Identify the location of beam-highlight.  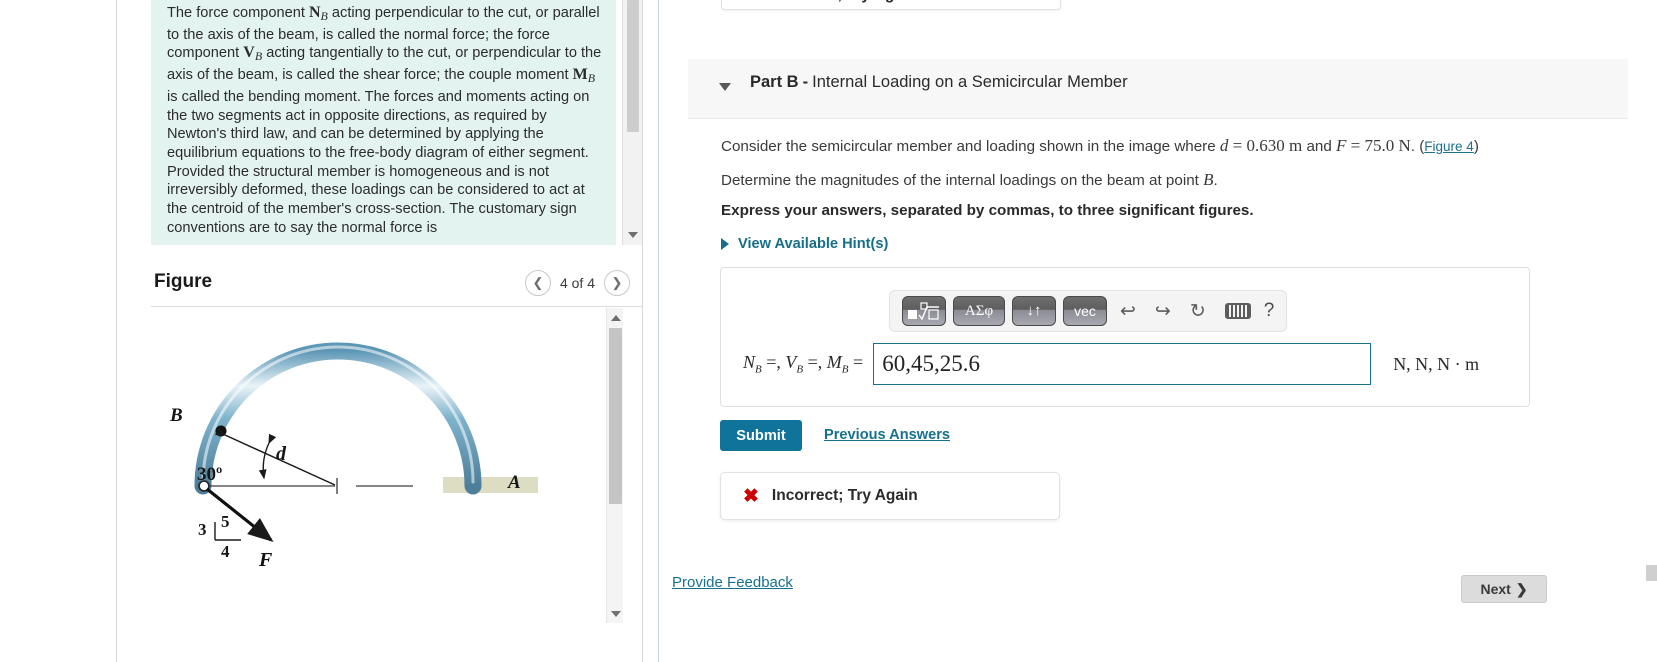
(338, 414).